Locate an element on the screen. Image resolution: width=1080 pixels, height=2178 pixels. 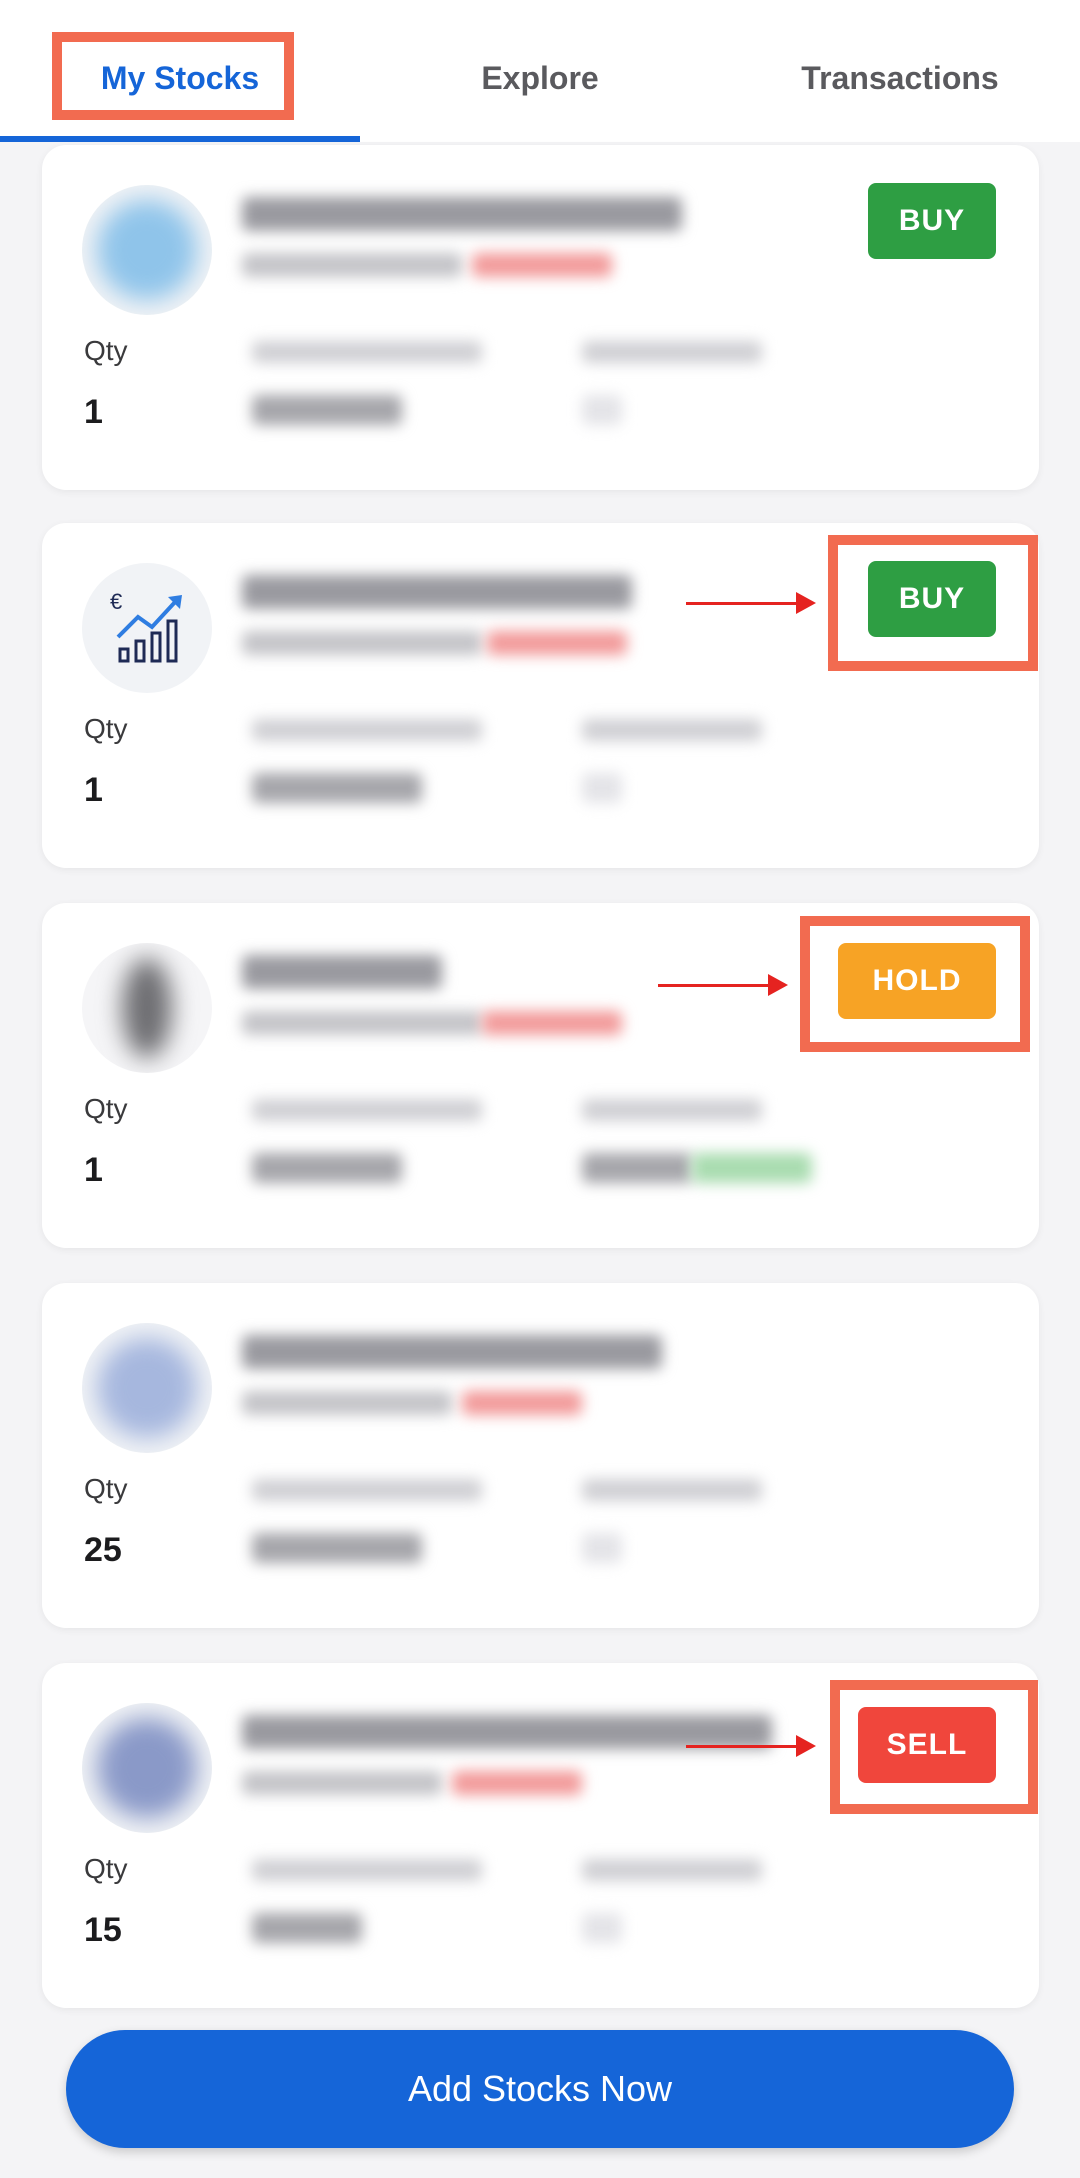
qty-value: 15 is located at coordinates (103, 1930).